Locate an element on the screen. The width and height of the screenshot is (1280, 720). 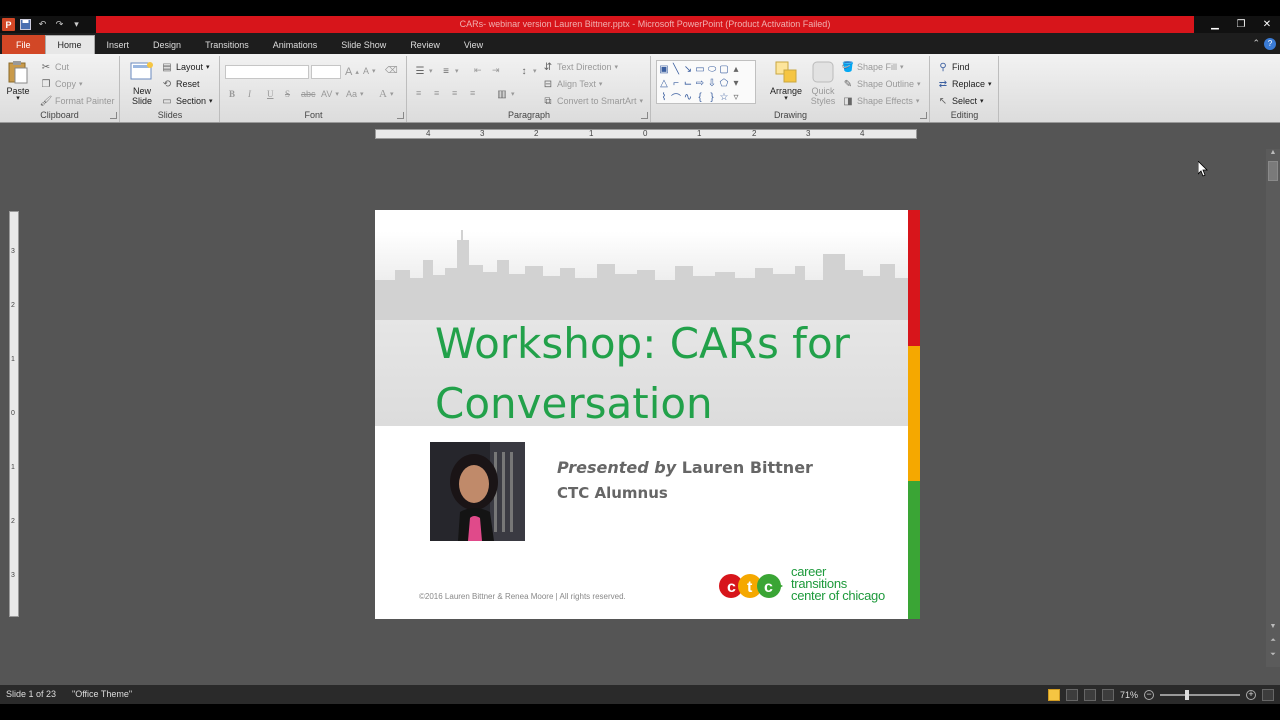
horizontal-ruler: 4 3 2 1 0 1 2 3 4 is located at coordinates (646, 134).